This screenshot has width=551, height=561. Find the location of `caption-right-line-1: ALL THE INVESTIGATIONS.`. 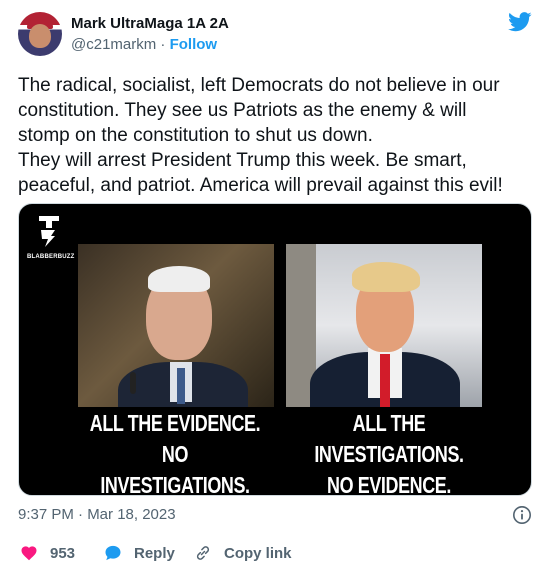

caption-right-line-1: ALL THE INVESTIGATIONS. is located at coordinates (389, 438).